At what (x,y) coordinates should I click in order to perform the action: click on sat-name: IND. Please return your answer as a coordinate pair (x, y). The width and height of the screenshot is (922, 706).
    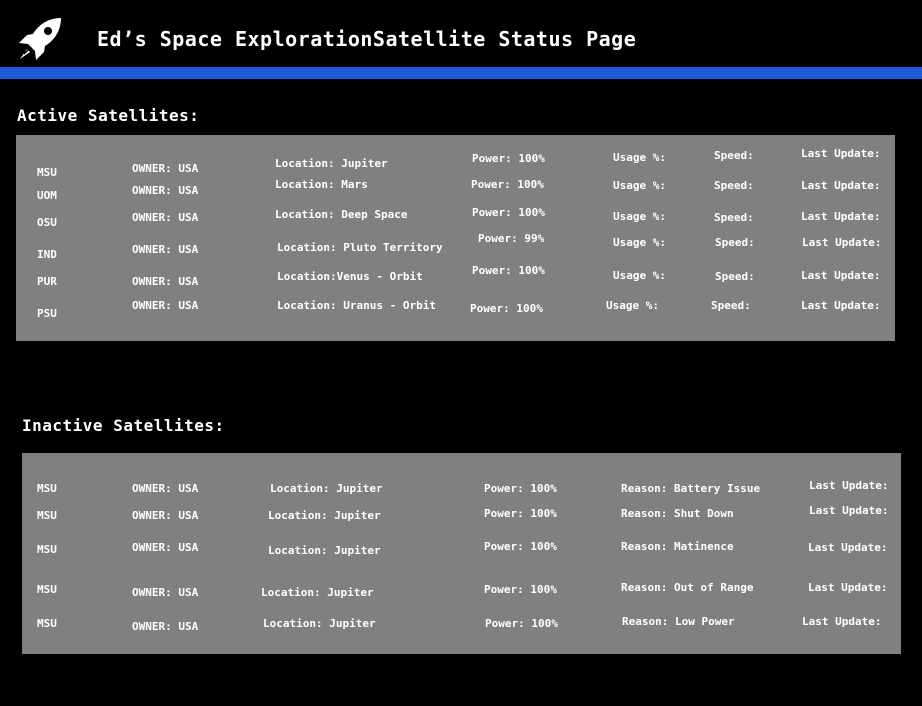
    Looking at the image, I should click on (47, 254).